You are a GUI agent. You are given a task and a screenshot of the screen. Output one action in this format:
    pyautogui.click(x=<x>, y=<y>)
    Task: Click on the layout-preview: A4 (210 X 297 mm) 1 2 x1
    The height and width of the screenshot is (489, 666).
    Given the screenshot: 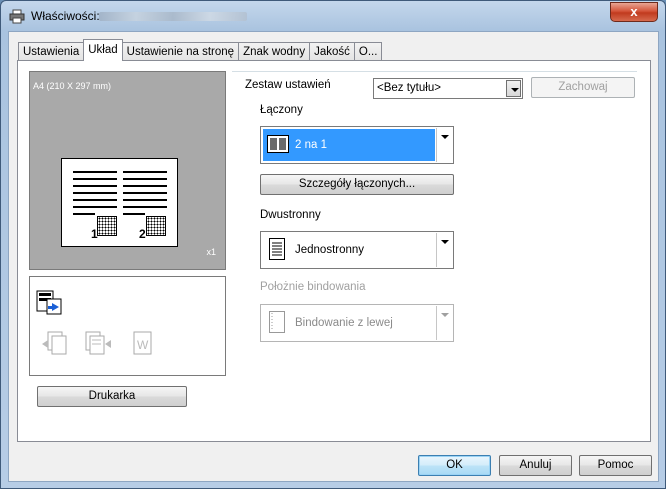 What is the action you would take?
    pyautogui.click(x=127, y=170)
    